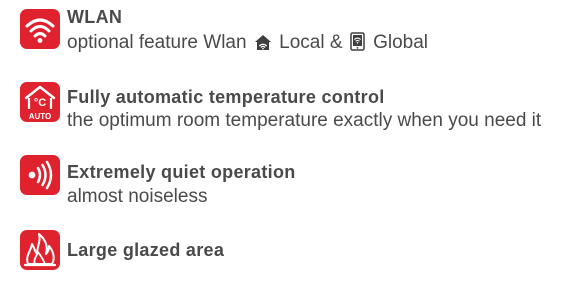 This screenshot has width=577, height=284. I want to click on thermometer-auto-icon: °C AUTO, so click(40, 102).